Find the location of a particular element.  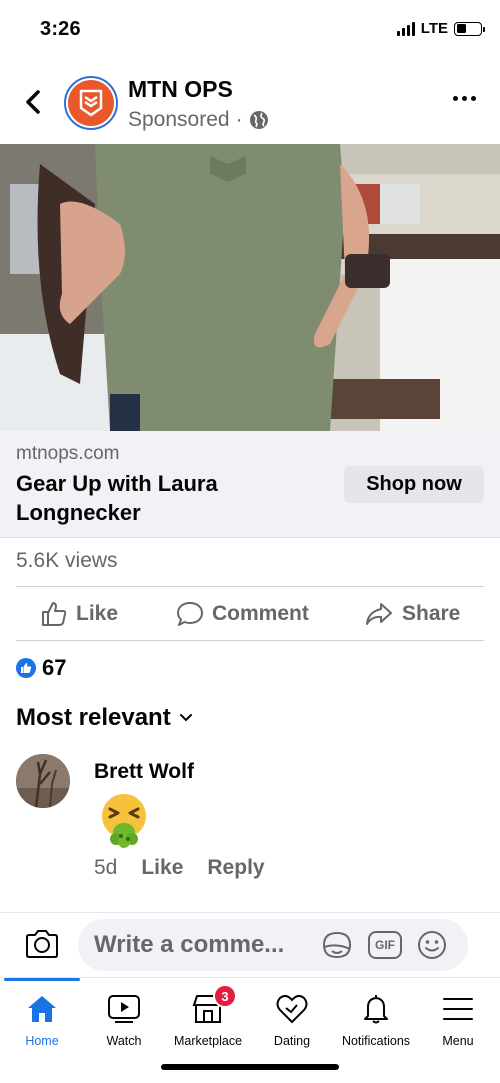

tab-watch: Watch is located at coordinates (124, 1018).